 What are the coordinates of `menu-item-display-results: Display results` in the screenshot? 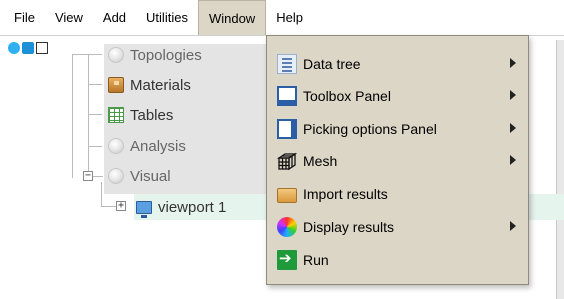 It's located at (397, 227).